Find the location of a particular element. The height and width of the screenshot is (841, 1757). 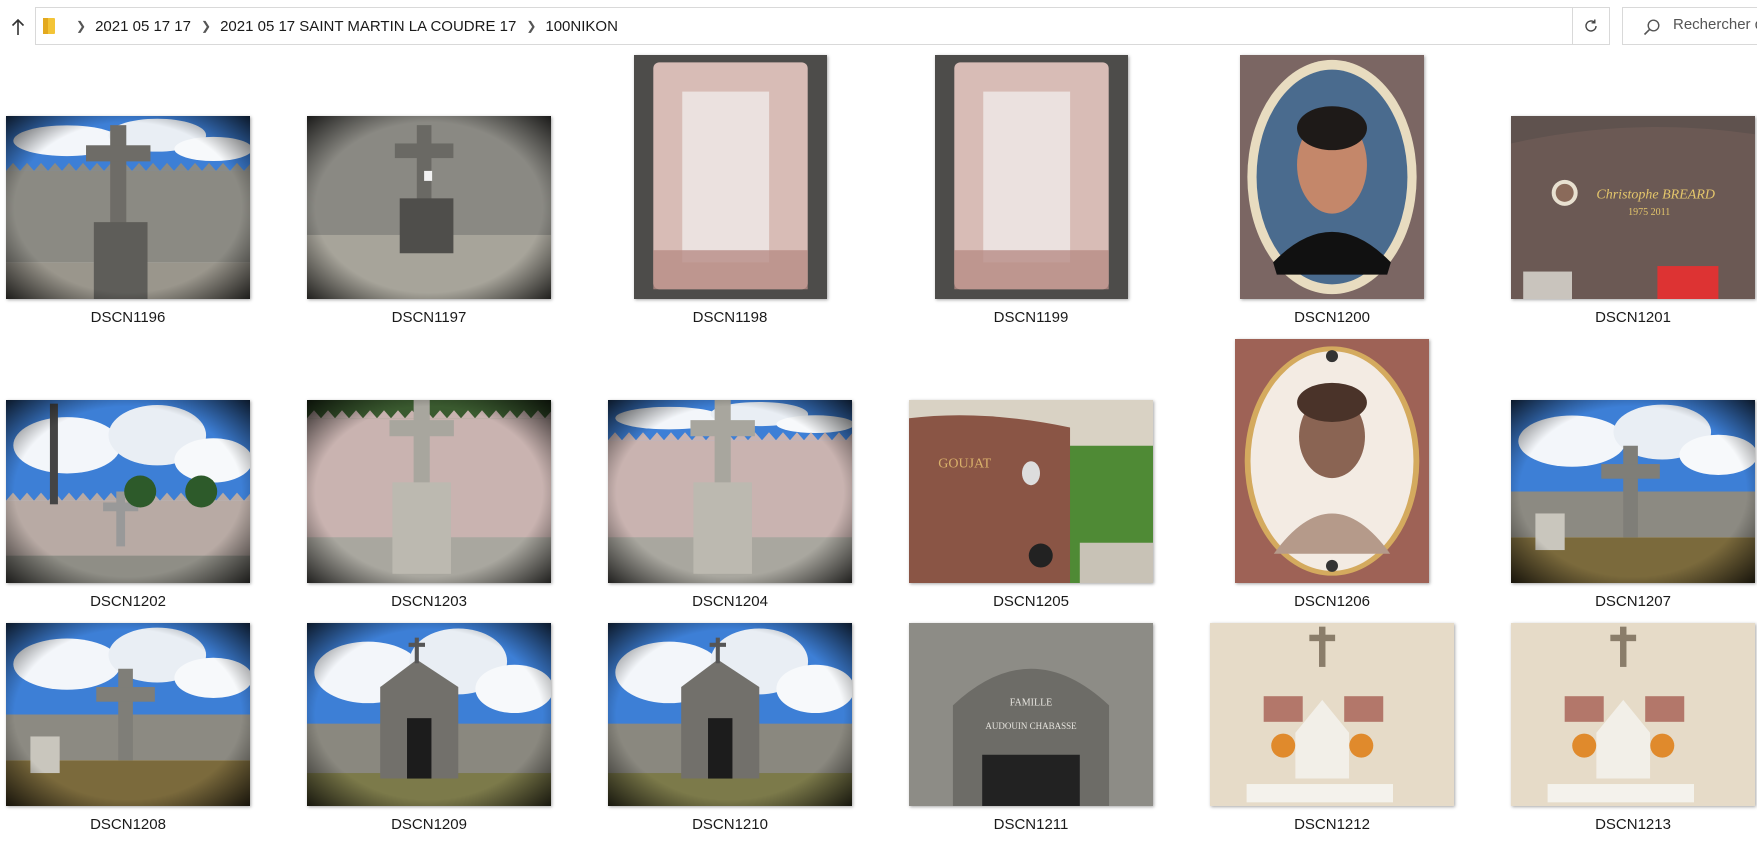

thumbnail-image: GOUJAT is located at coordinates (1031, 491).